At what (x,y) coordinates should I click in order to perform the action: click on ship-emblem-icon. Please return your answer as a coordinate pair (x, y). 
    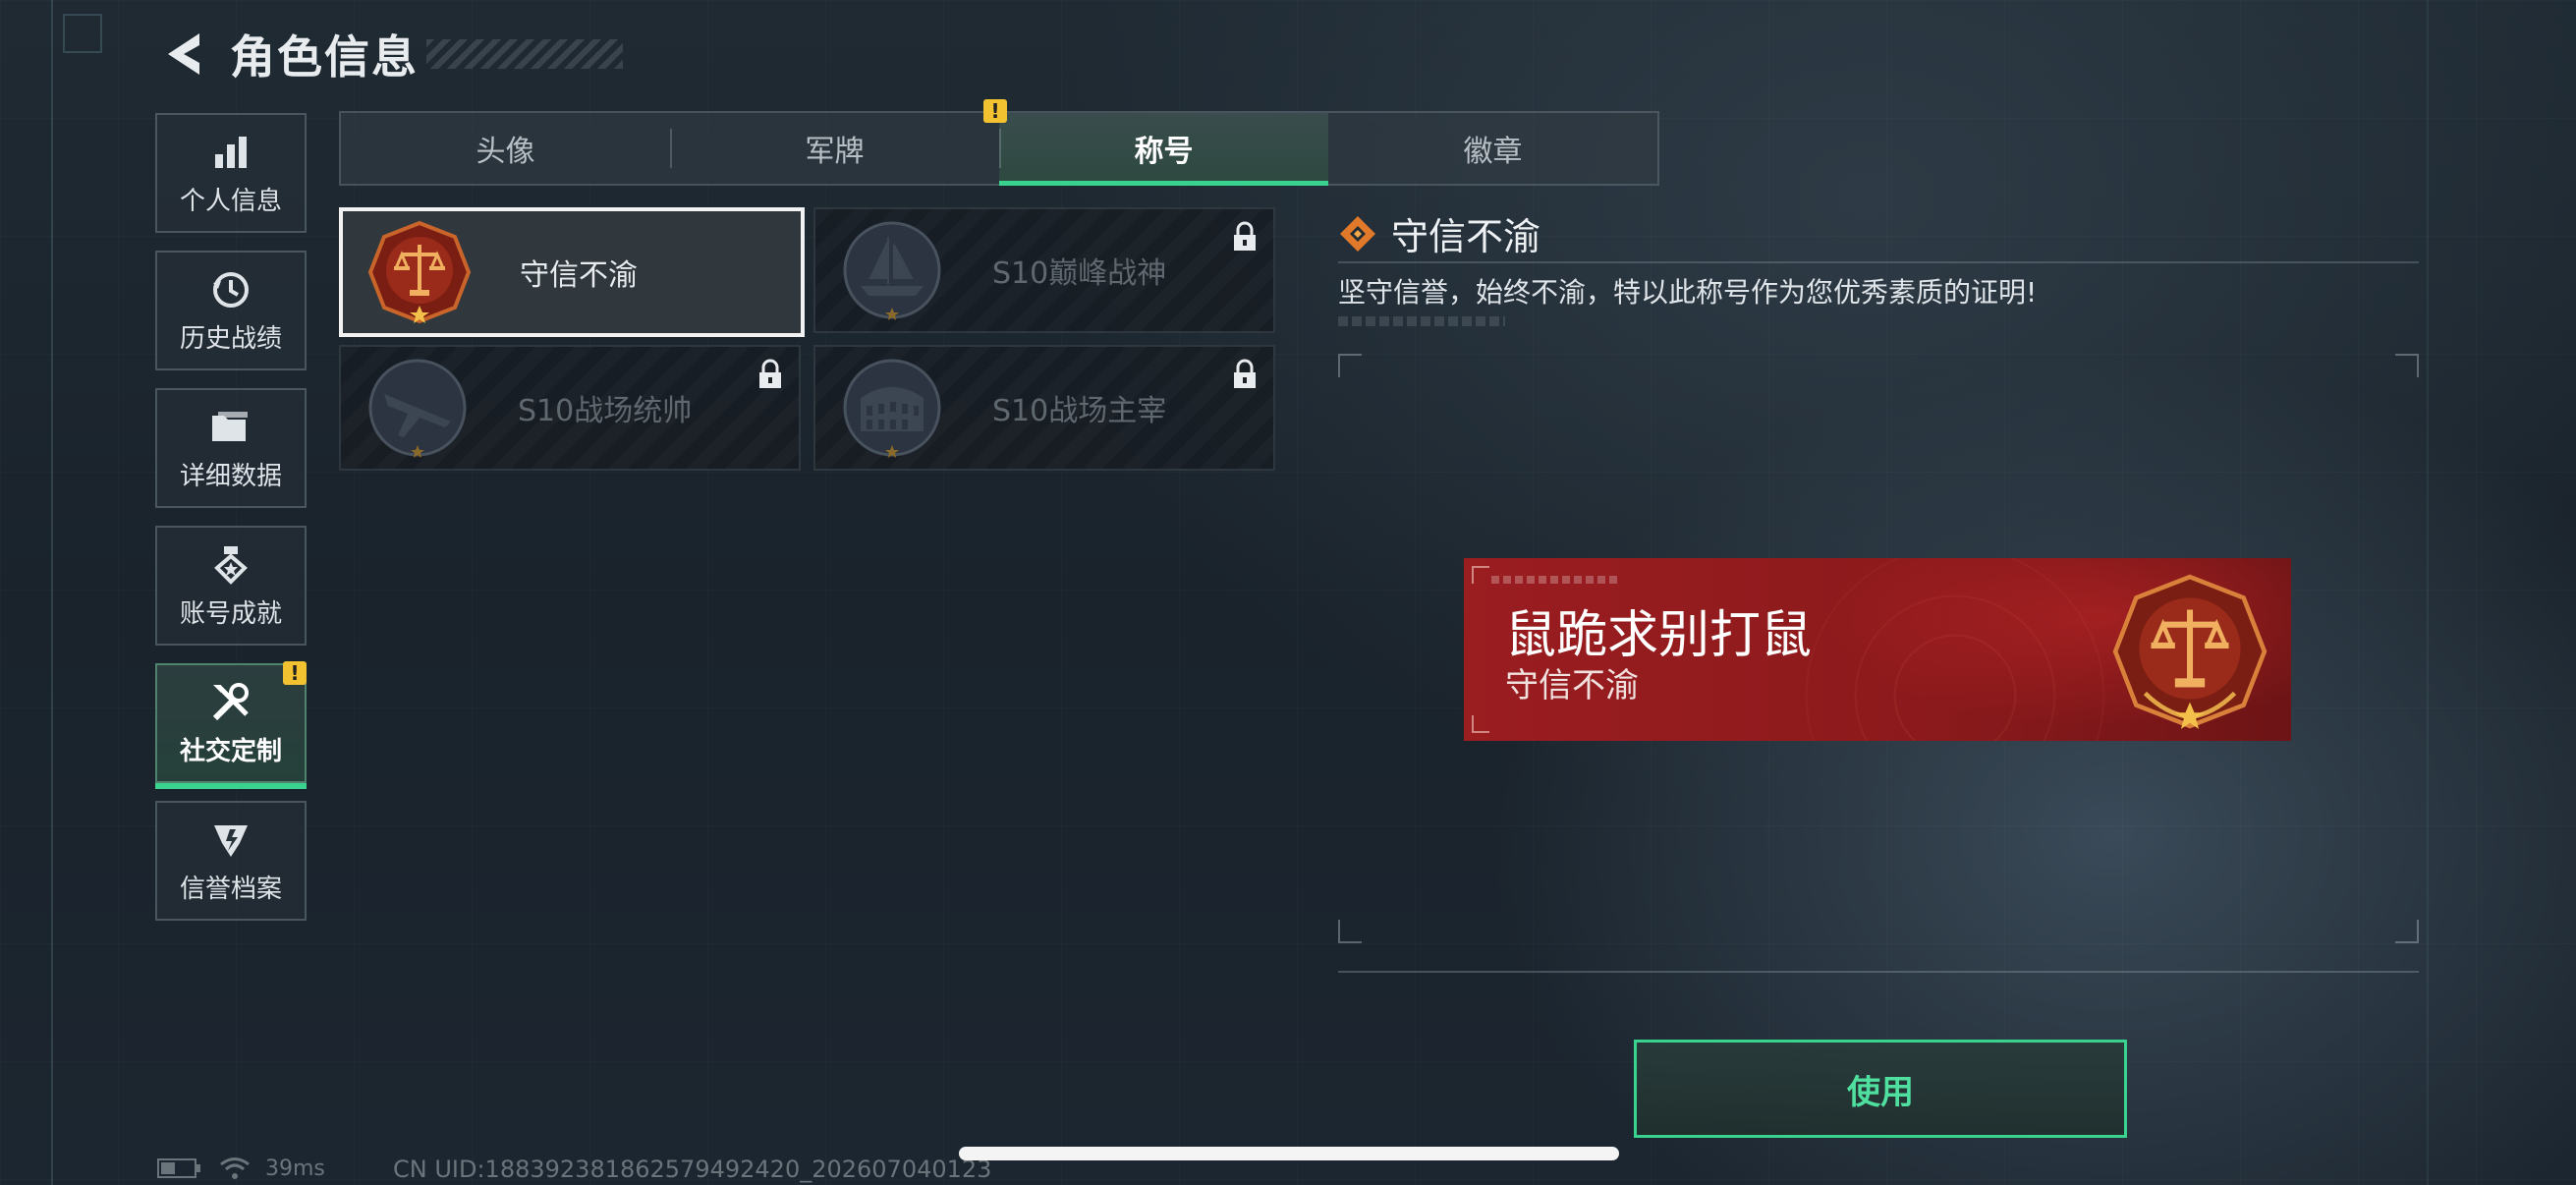
    Looking at the image, I should click on (892, 270).